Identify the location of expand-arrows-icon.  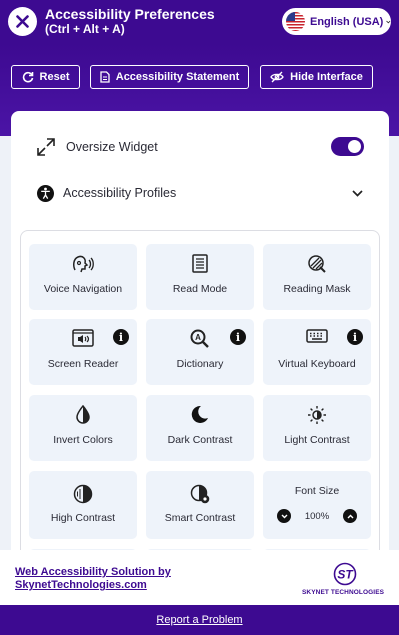
(46, 147).